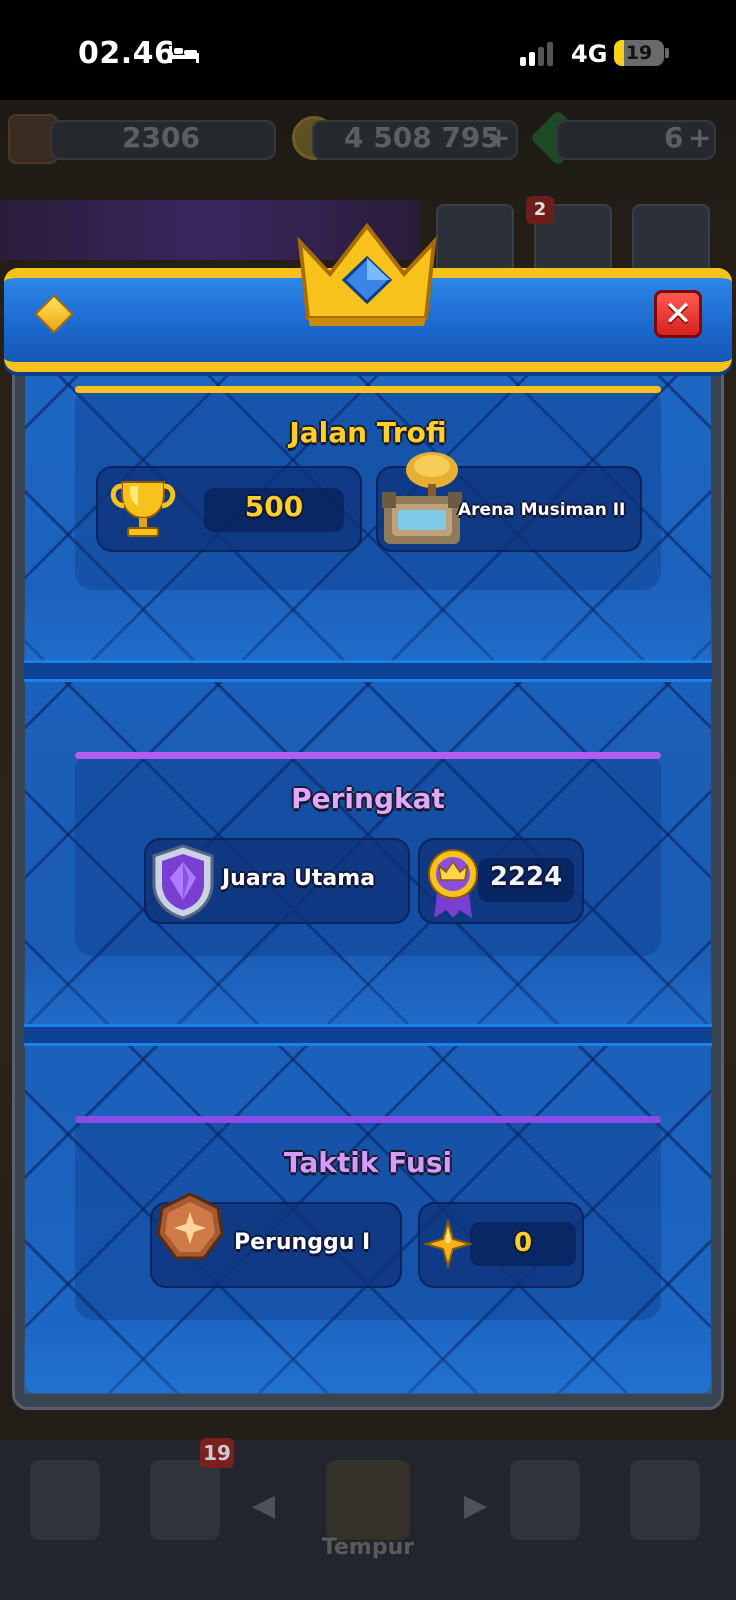  Describe the element at coordinates (453, 883) in the screenshot. I see `crown-medal-icon` at that location.